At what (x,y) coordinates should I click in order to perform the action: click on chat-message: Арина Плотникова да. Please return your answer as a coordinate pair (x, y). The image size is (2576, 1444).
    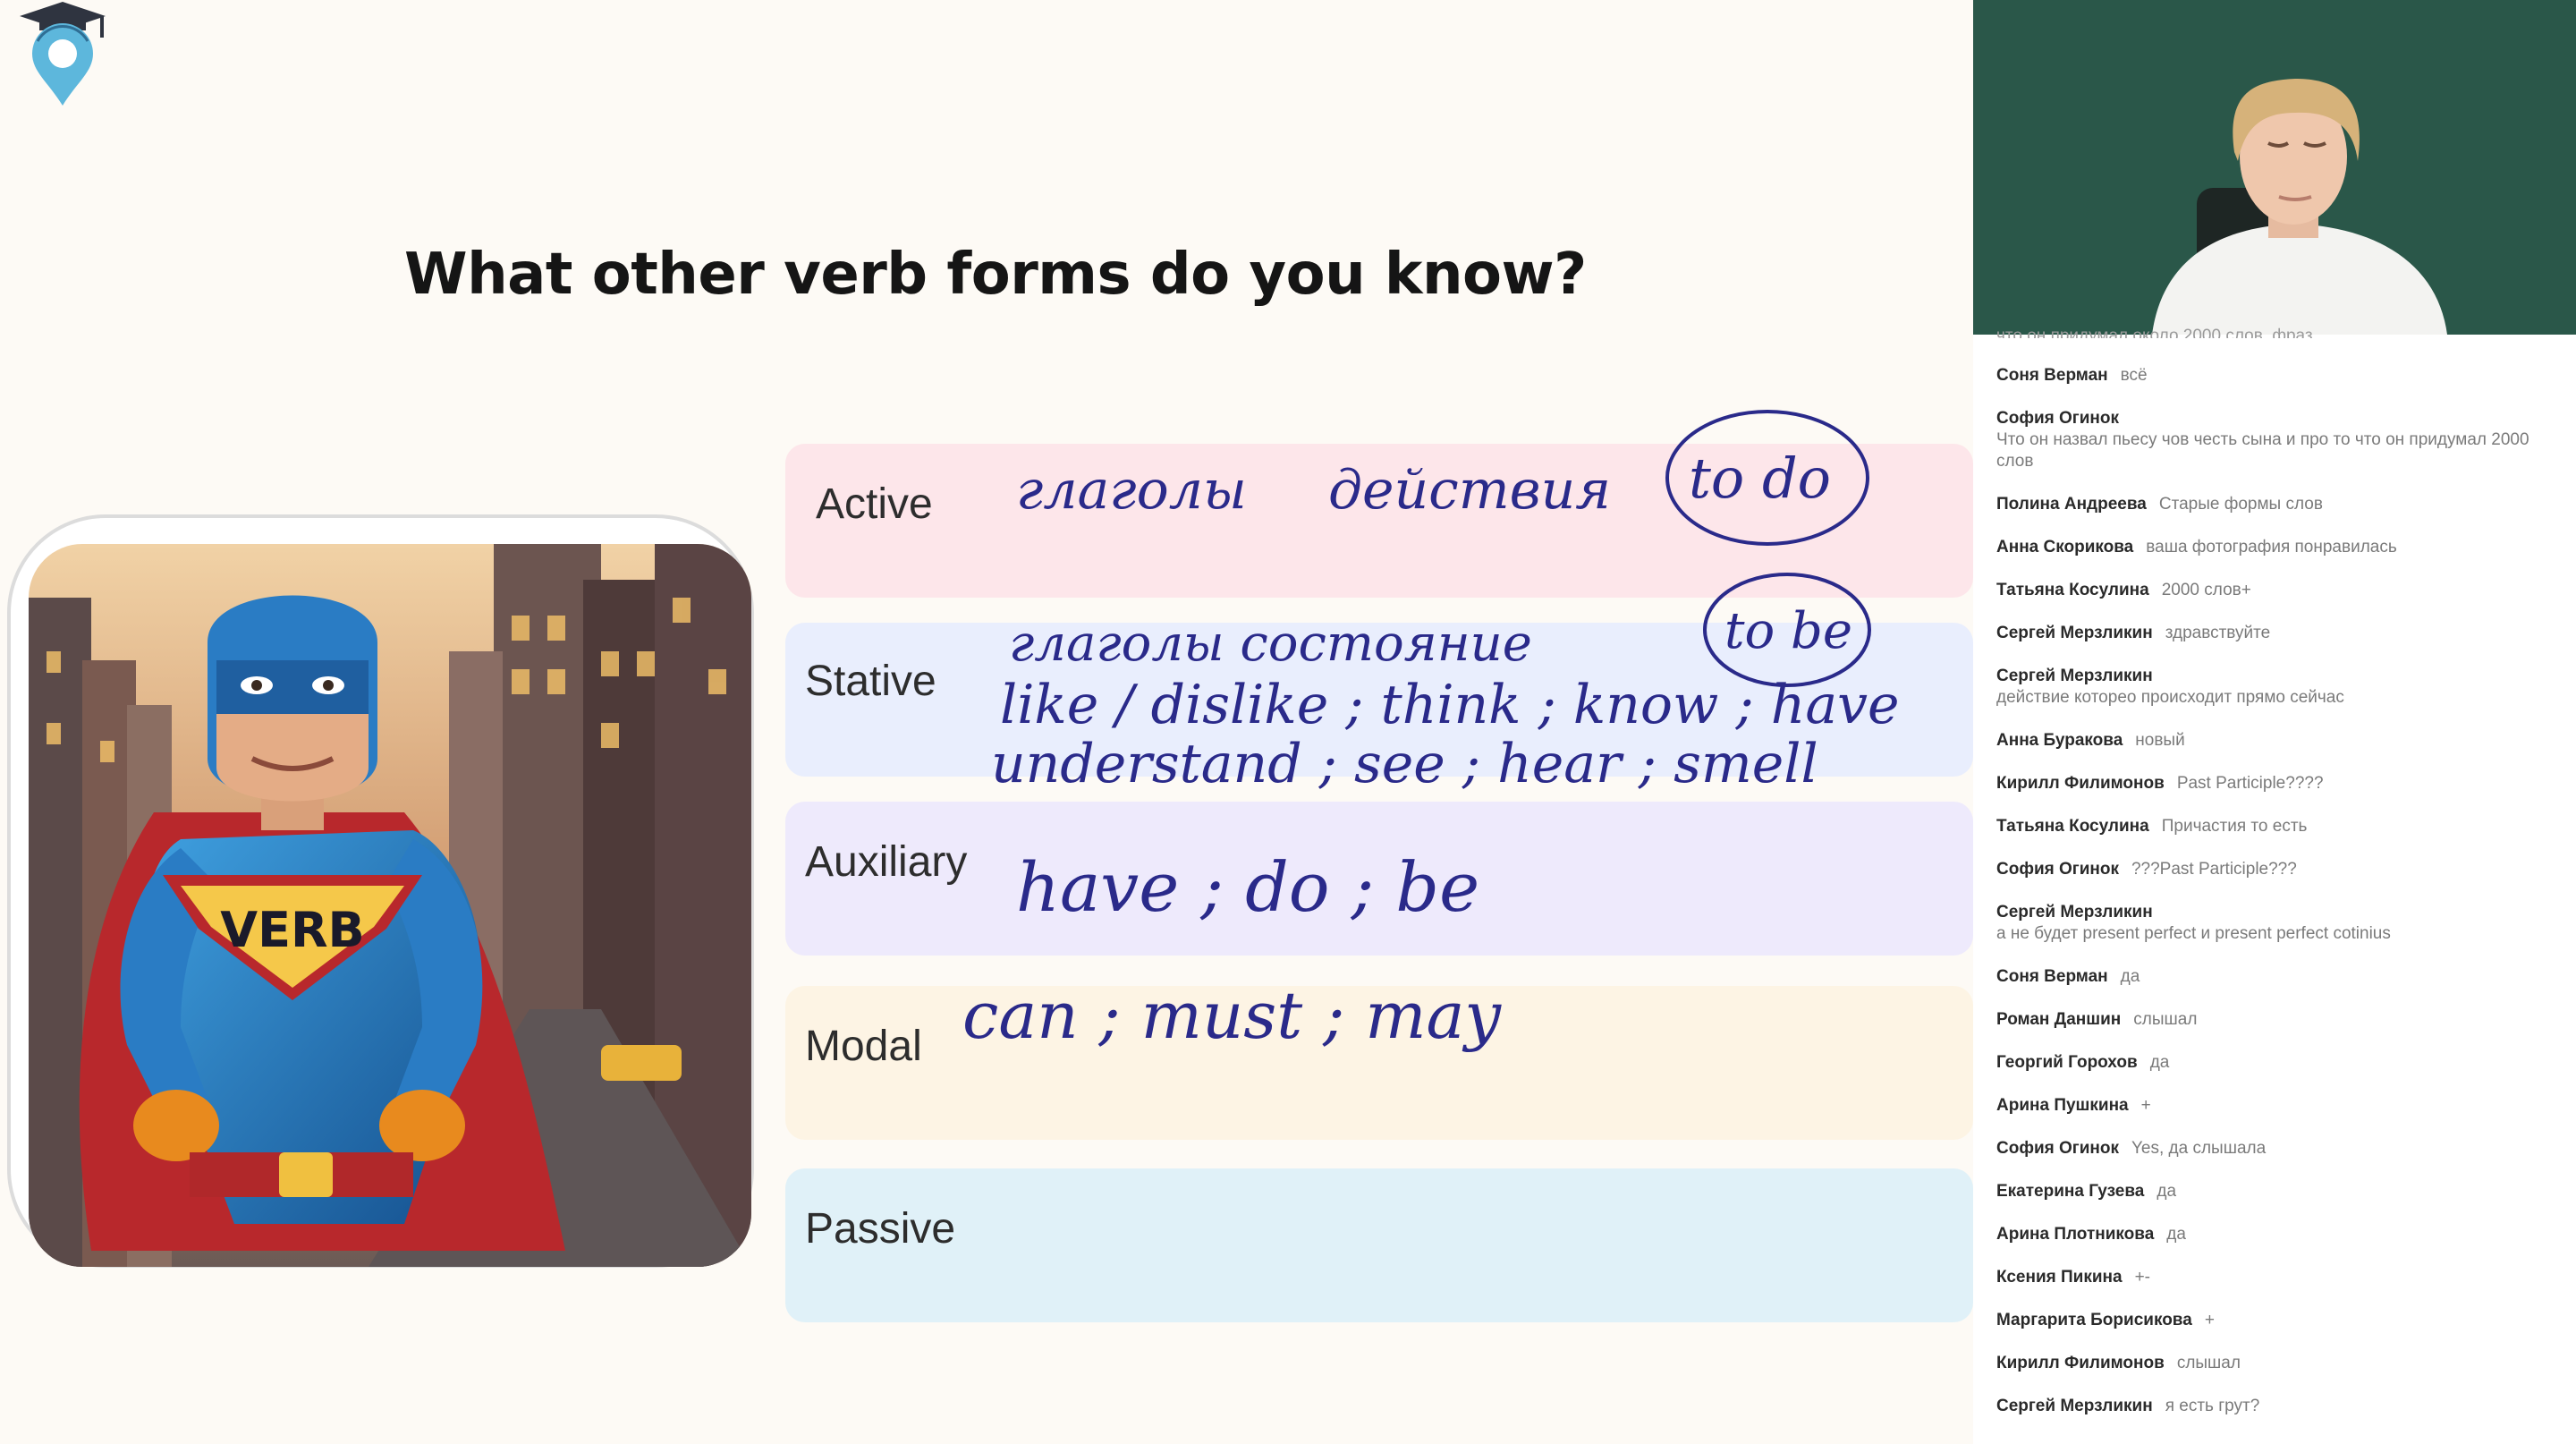
    Looking at the image, I should click on (2282, 1235).